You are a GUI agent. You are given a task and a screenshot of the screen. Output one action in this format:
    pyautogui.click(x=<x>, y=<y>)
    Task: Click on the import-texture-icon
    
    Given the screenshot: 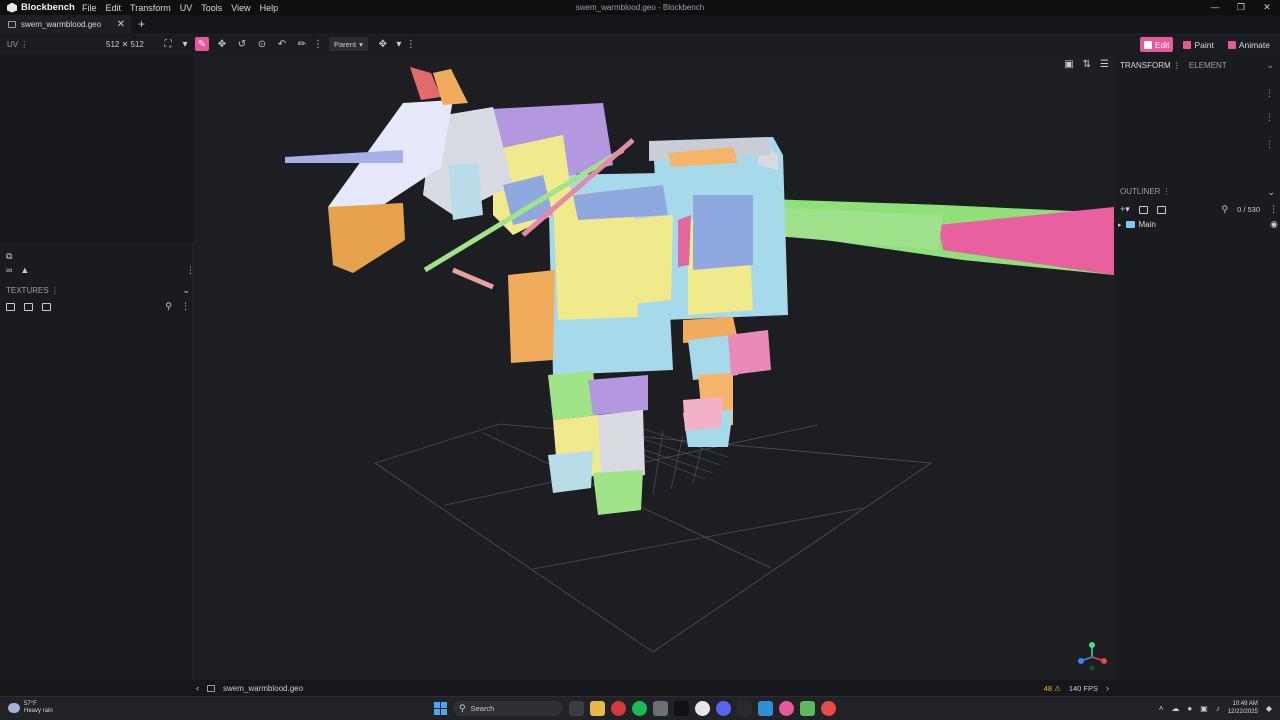 What is the action you would take?
    pyautogui.click(x=10, y=306)
    